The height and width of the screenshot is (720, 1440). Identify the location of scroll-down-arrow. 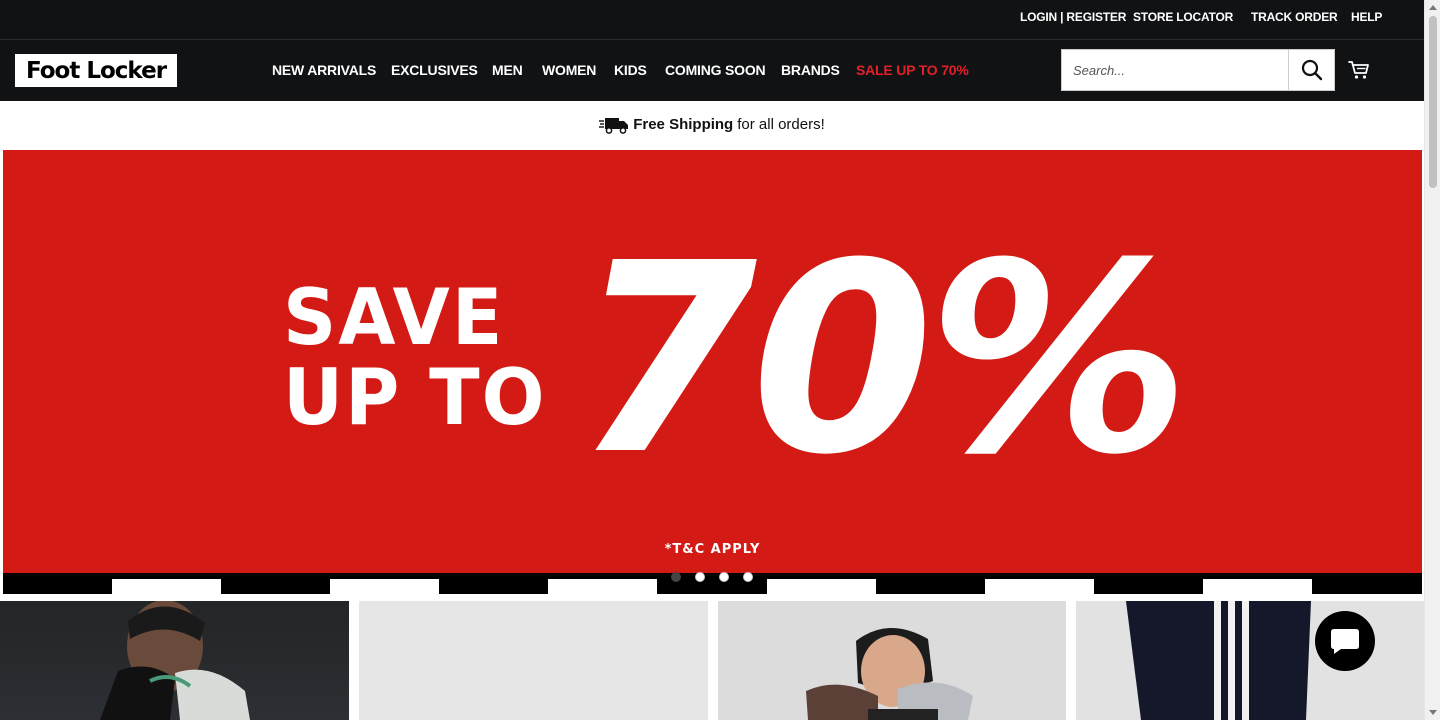
(1433, 712).